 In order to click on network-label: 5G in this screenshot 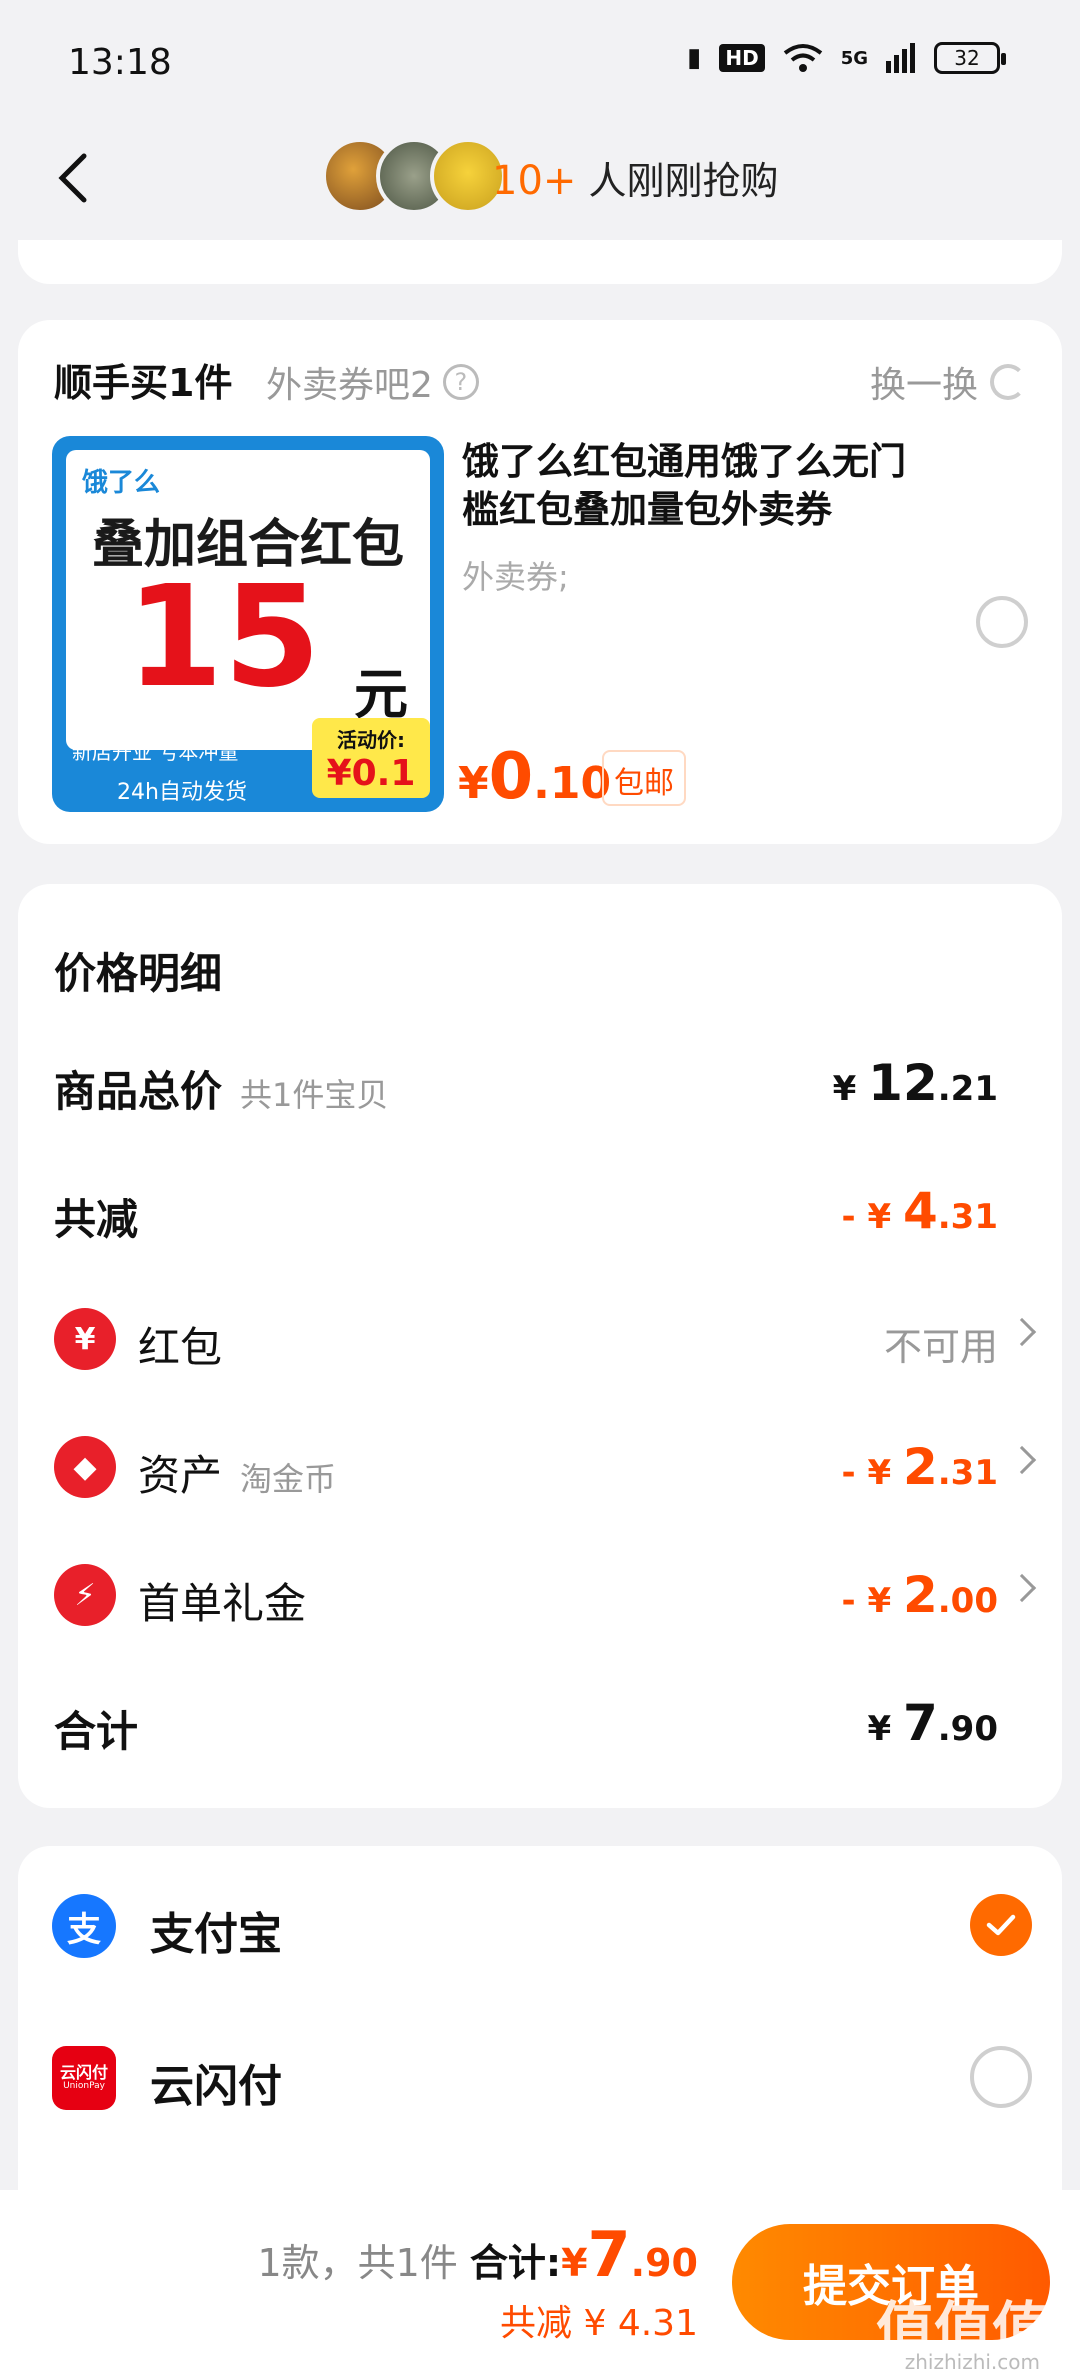, I will do `click(854, 58)`.